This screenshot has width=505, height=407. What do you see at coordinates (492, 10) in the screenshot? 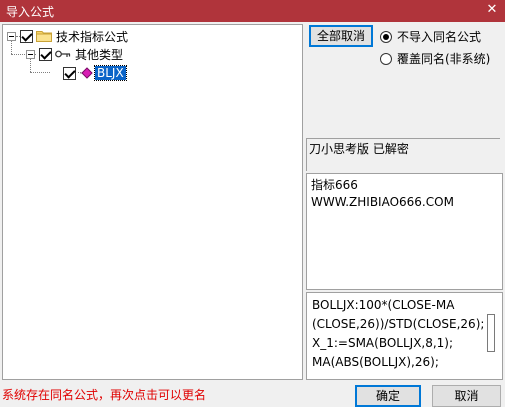
I see `close-icon: ✕` at bounding box center [492, 10].